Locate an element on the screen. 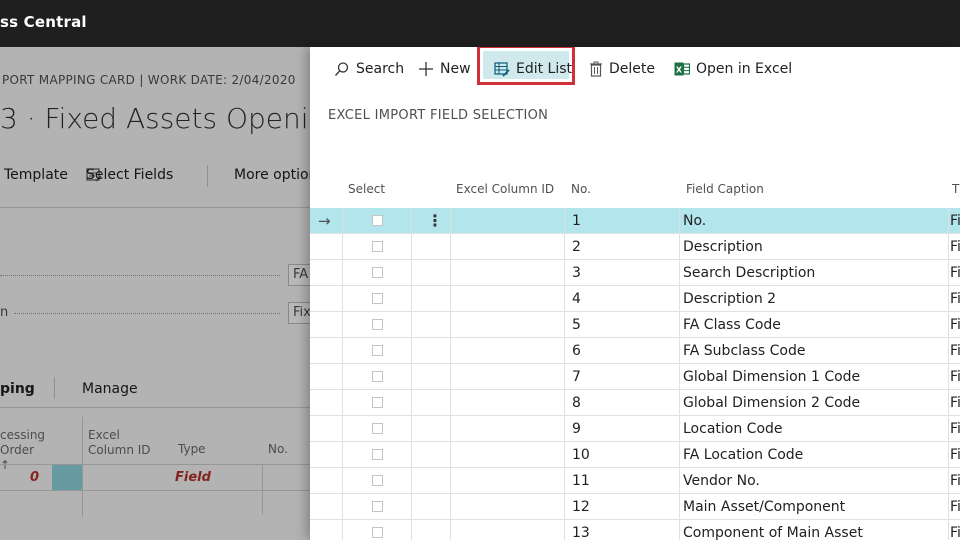 The width and height of the screenshot is (960, 540). trash-icon is located at coordinates (596, 69).